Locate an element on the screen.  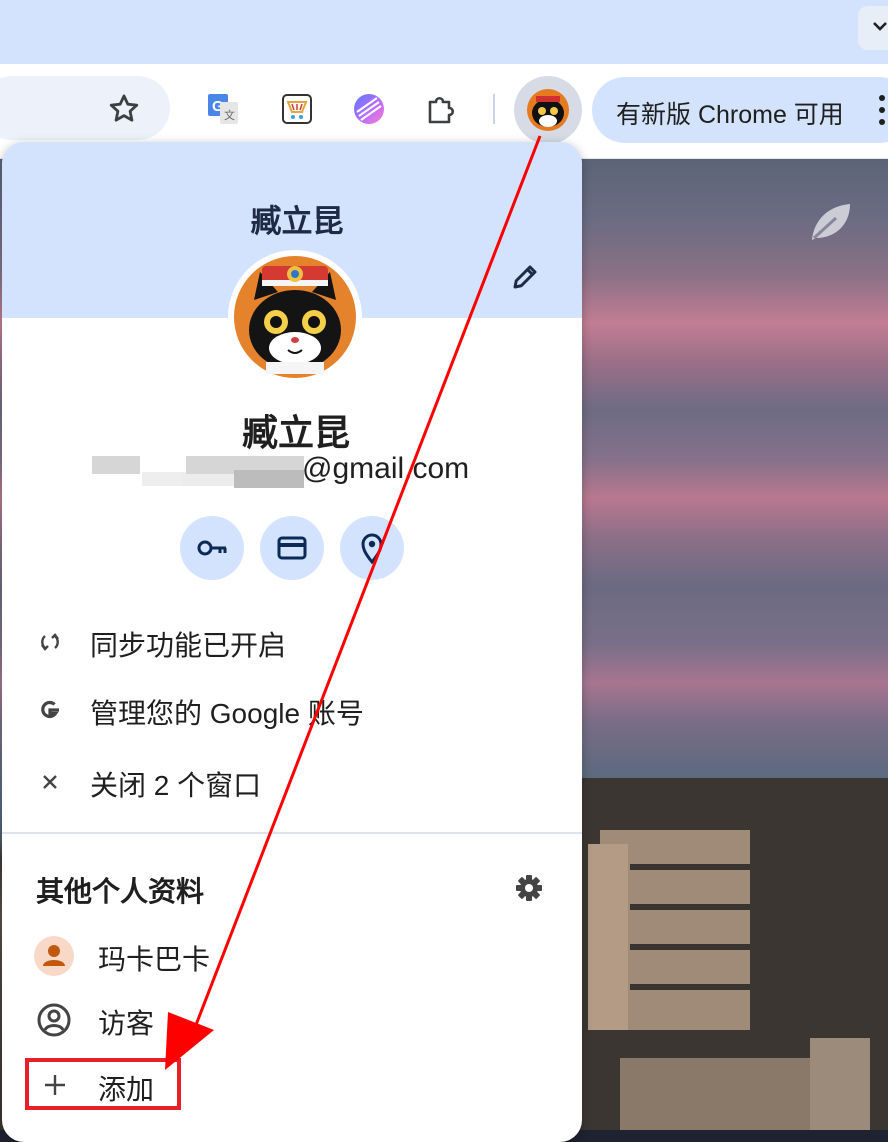
extension-sphere-icon is located at coordinates (369, 109).